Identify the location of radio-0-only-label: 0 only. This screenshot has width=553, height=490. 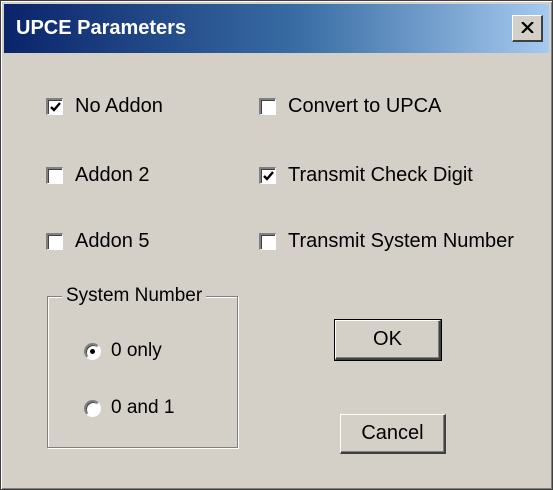
(136, 350).